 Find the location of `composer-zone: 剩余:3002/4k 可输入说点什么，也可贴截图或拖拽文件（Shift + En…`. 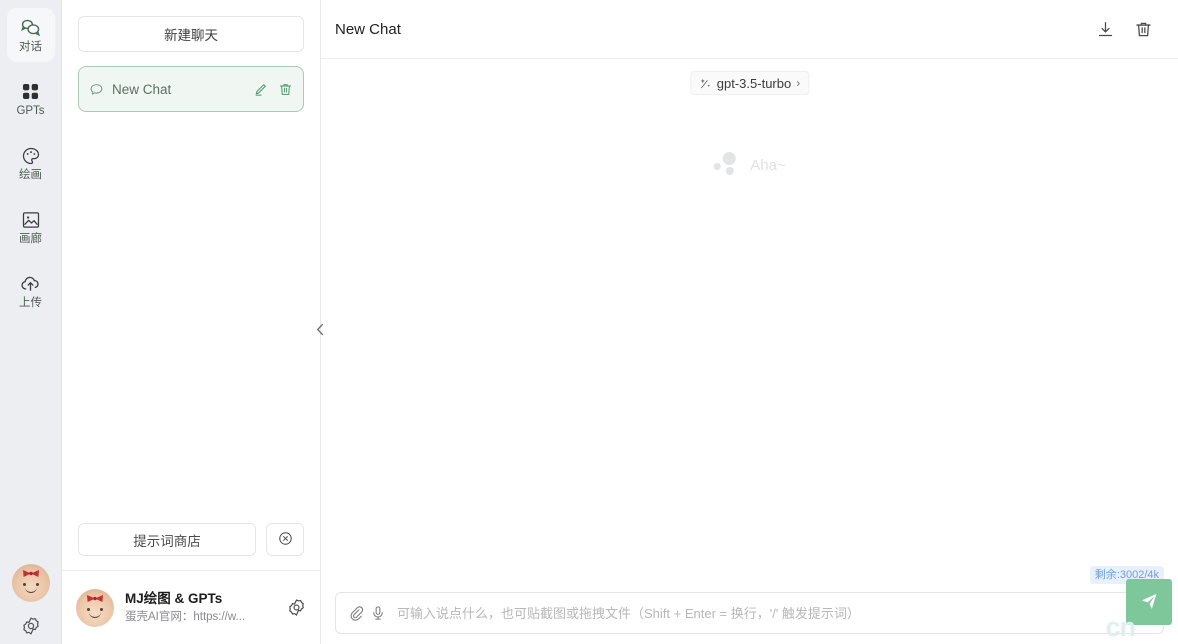

composer-zone: 剩余:3002/4k 可输入说点什么，也可贴截图或拖拽文件（Shift + En… is located at coordinates (749, 605).